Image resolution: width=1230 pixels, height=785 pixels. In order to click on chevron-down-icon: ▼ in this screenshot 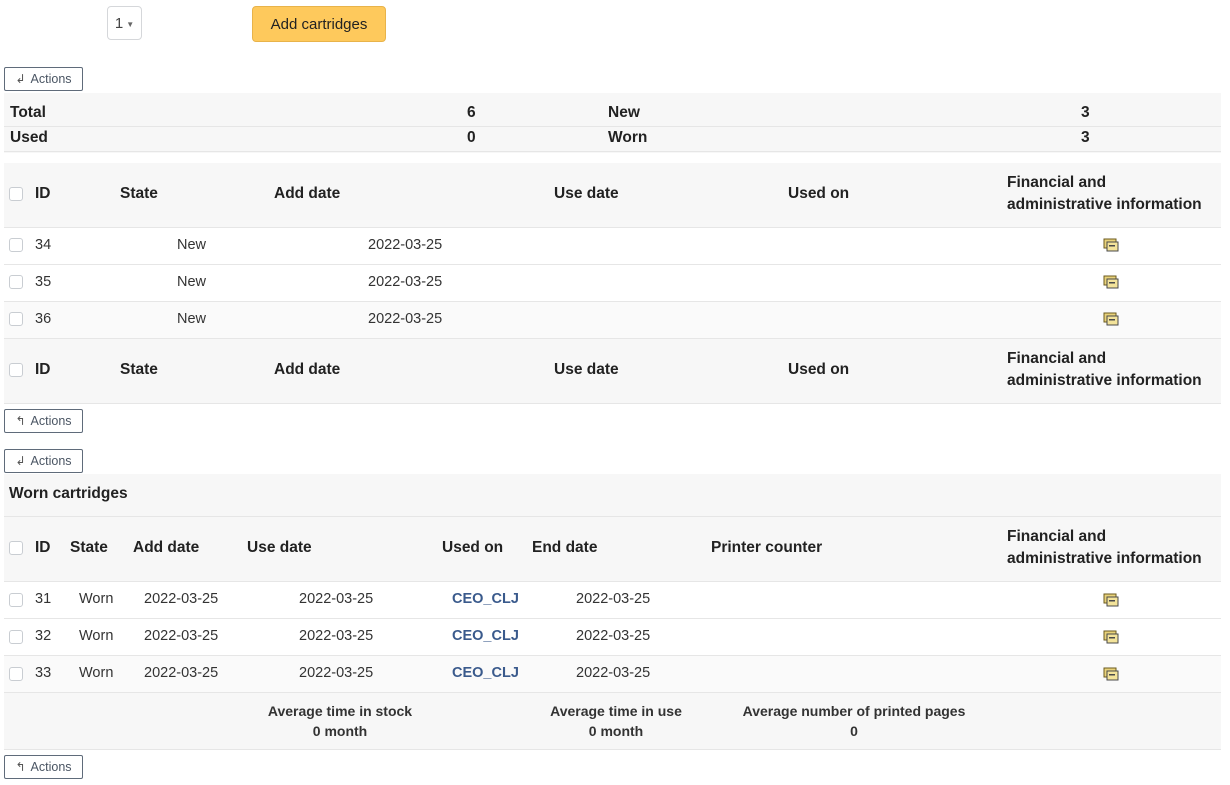, I will do `click(130, 24)`.